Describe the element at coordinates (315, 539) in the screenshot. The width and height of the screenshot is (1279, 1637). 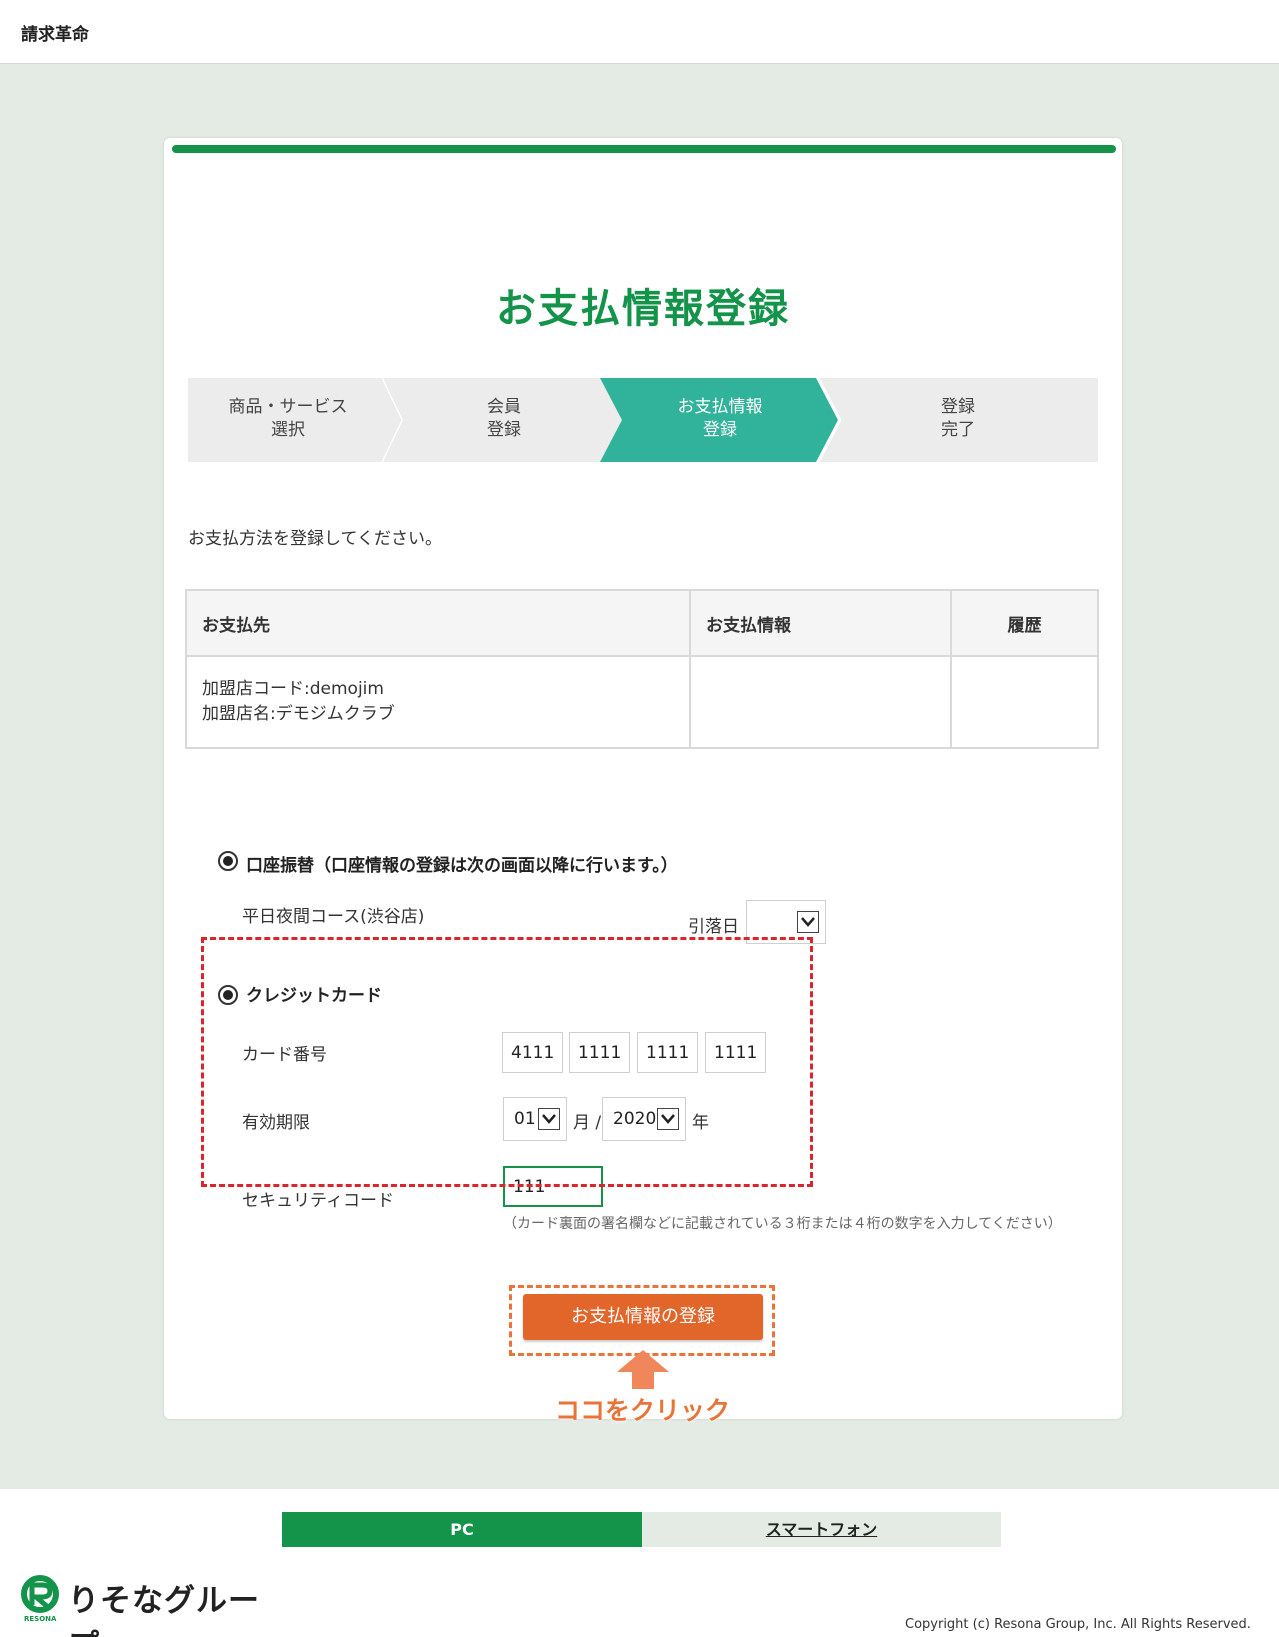
I see `intro-text: お支払方法を登録してください。` at that location.